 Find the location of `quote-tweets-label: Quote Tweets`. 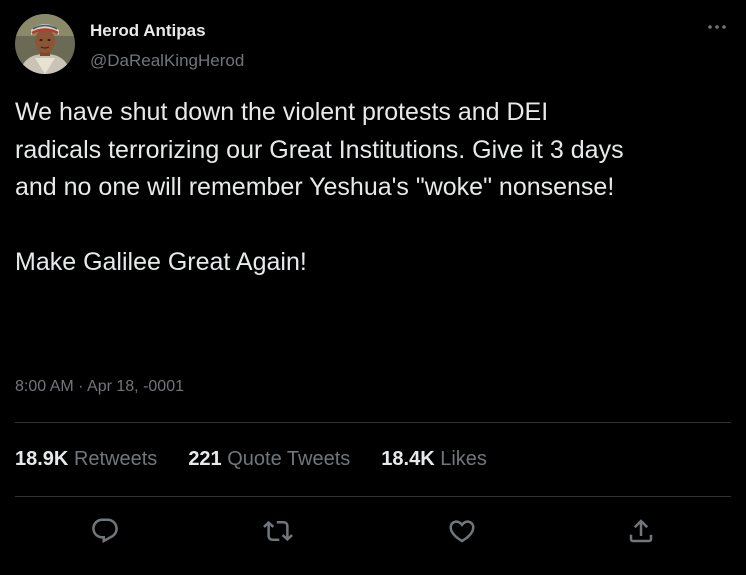

quote-tweets-label: Quote Tweets is located at coordinates (289, 459).